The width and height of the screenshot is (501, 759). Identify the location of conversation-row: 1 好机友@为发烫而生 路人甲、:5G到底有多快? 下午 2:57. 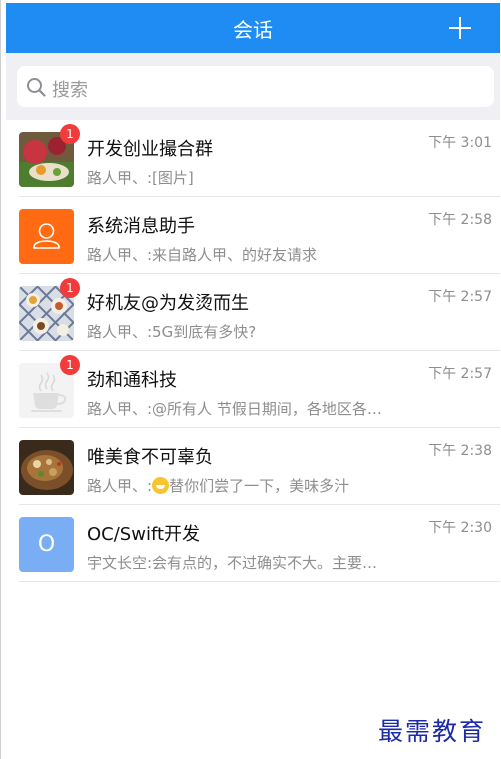
(253, 312).